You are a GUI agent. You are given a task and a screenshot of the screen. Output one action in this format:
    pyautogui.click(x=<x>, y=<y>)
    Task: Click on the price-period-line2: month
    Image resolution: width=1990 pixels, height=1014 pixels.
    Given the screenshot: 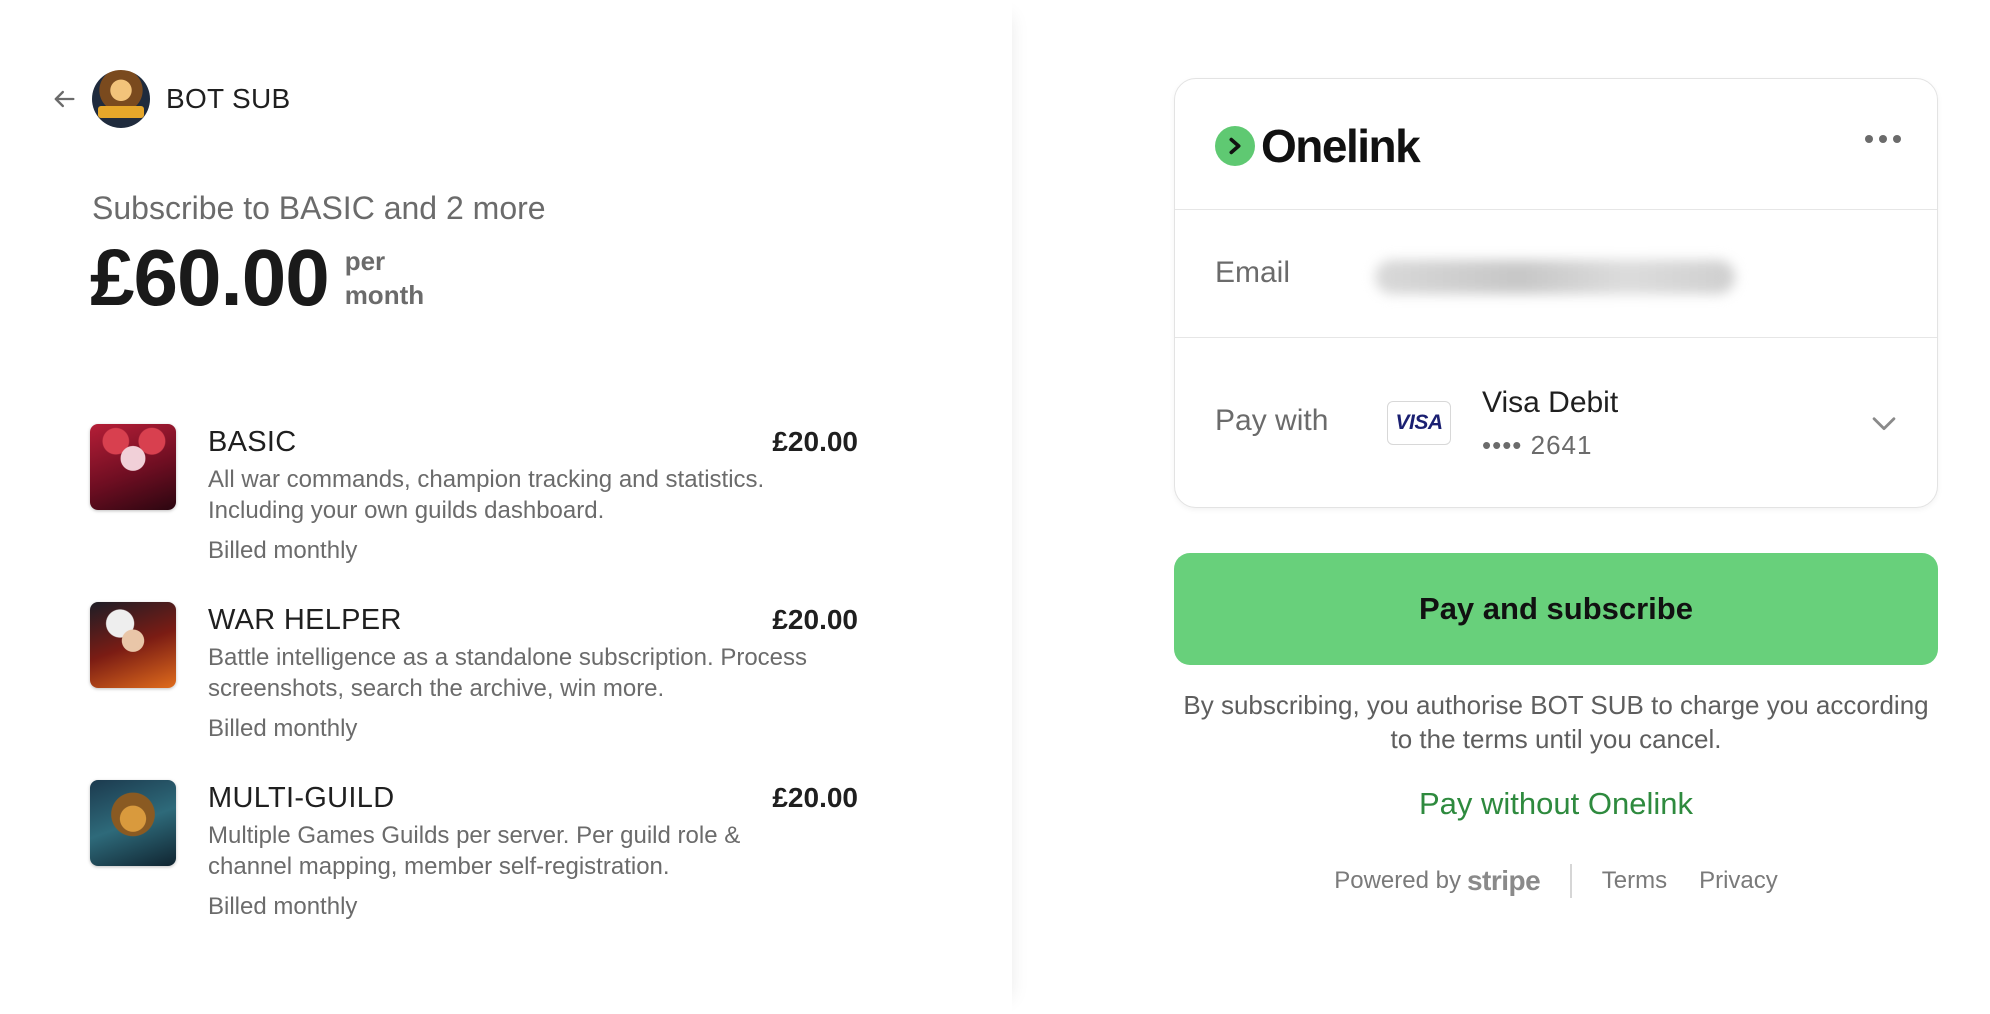 What is the action you would take?
    pyautogui.click(x=384, y=295)
    